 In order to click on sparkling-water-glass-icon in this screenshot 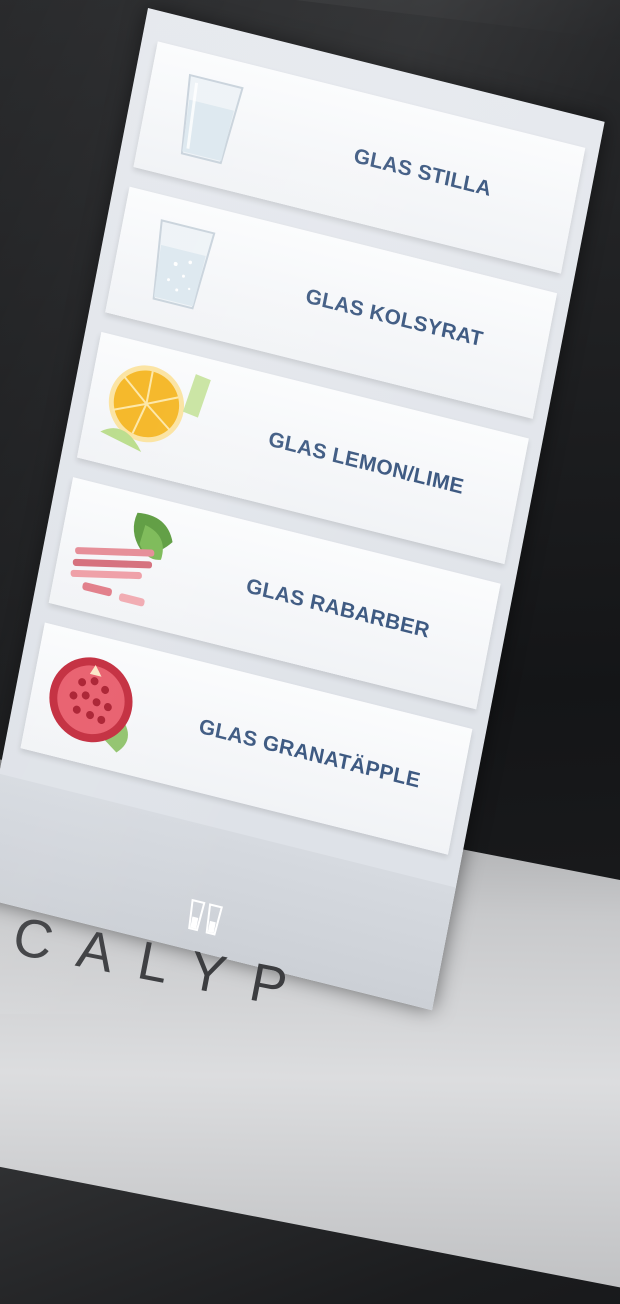, I will do `click(180, 265)`.